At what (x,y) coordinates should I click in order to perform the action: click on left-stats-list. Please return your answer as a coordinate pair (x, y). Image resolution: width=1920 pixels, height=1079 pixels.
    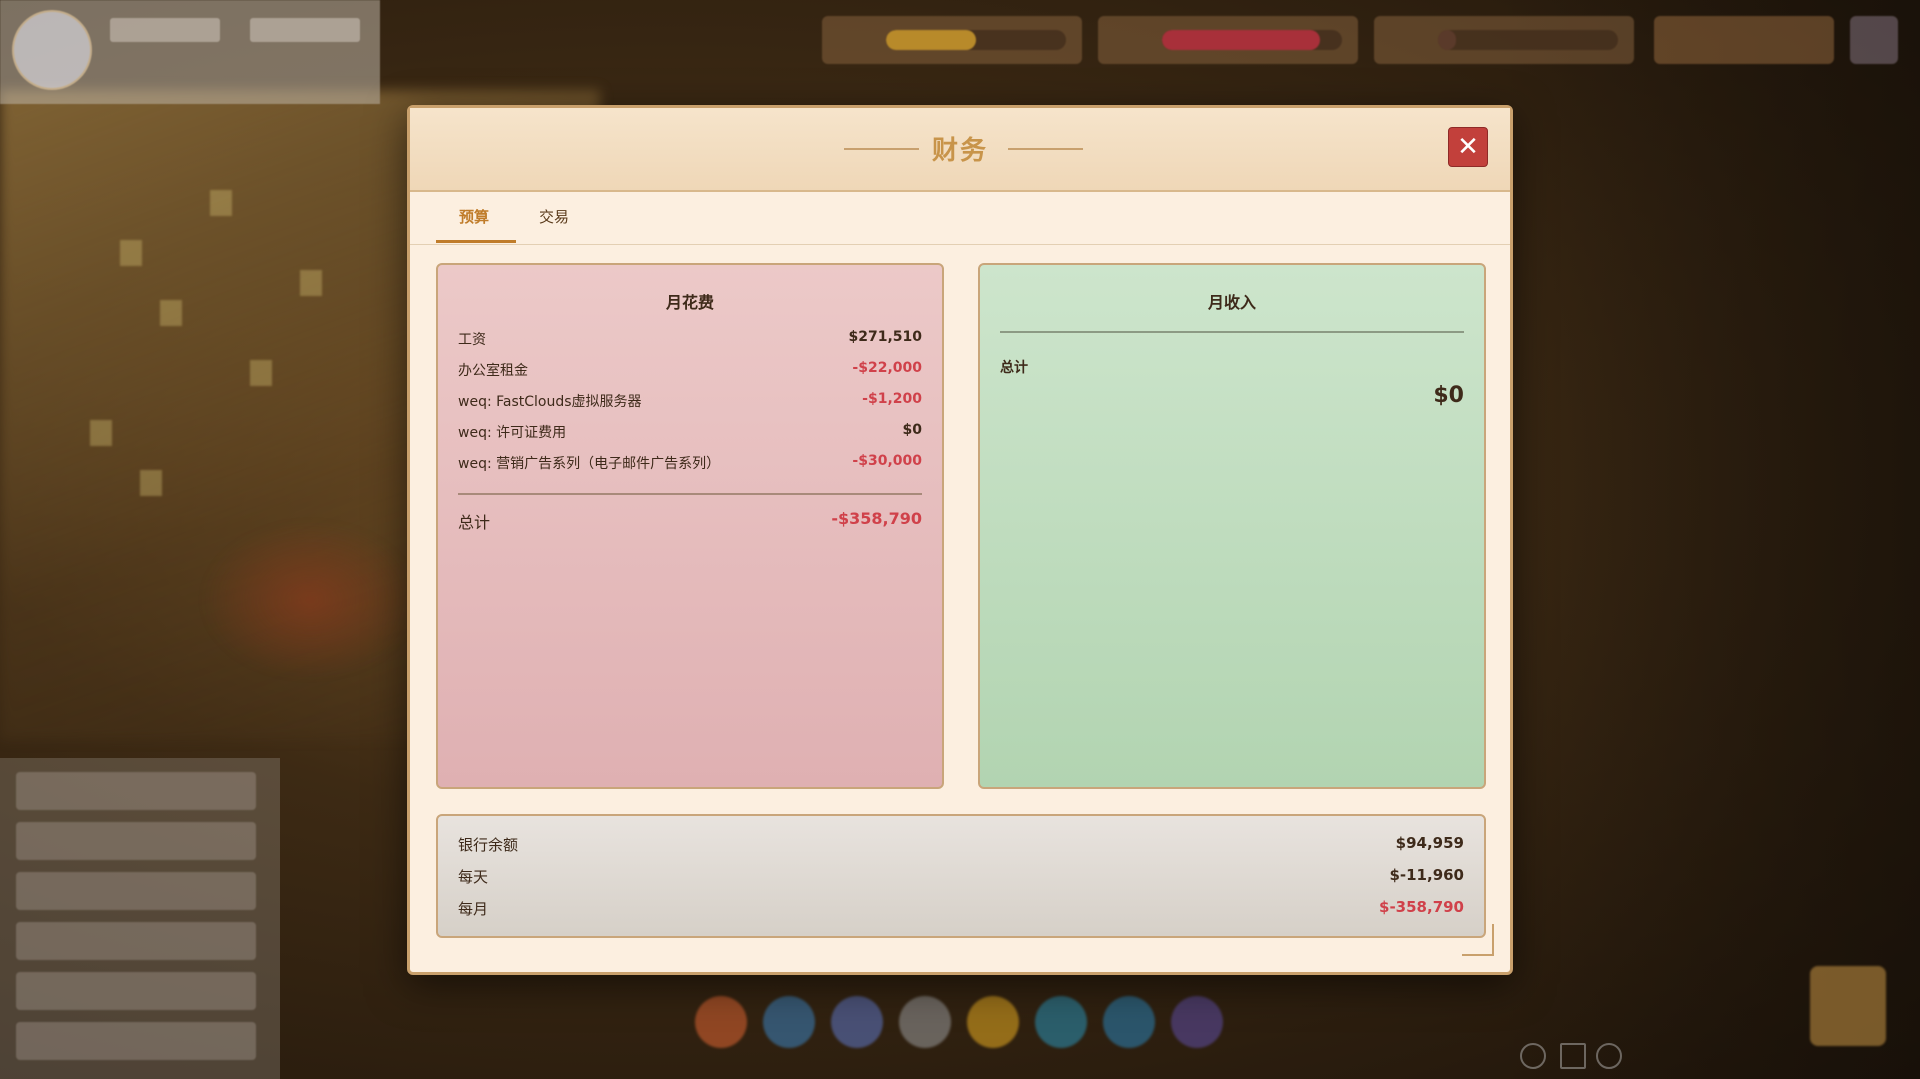
    Looking at the image, I should click on (140, 918).